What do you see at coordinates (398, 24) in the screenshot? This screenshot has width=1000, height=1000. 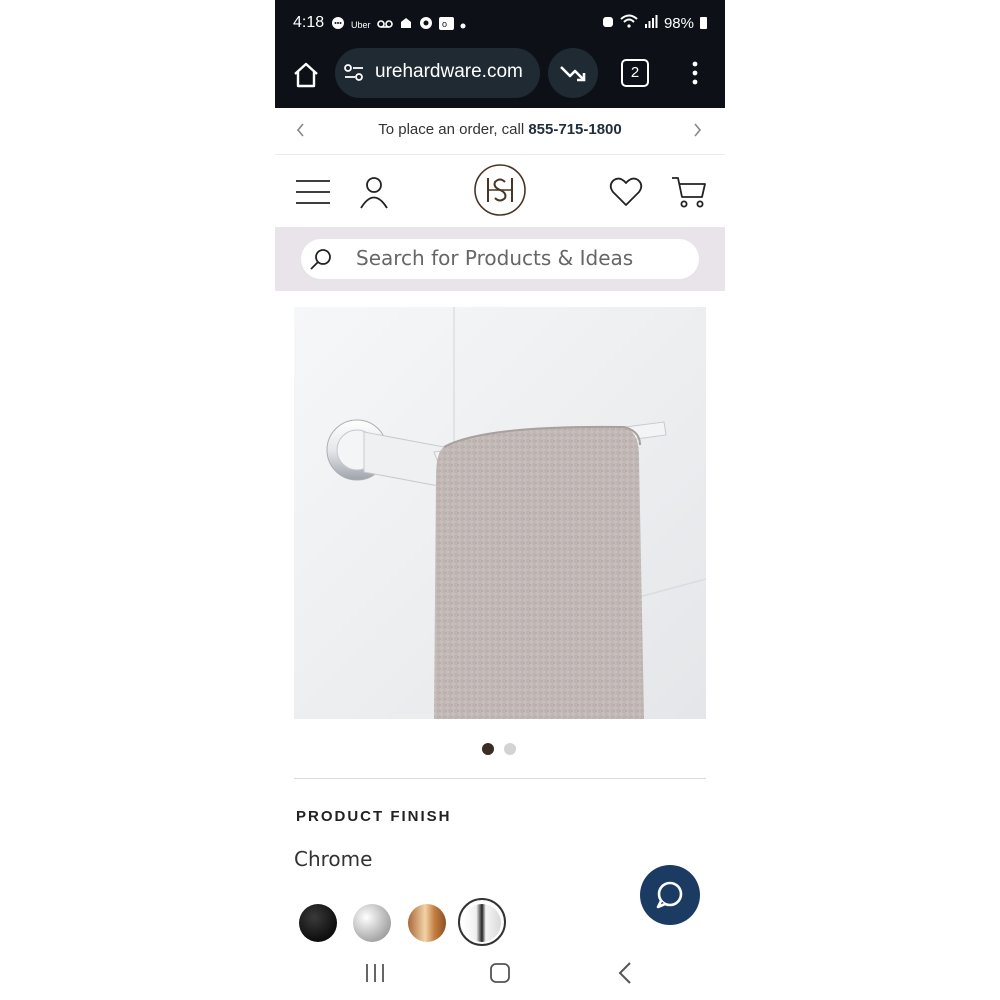 I see `notification-icons: Uber o` at bounding box center [398, 24].